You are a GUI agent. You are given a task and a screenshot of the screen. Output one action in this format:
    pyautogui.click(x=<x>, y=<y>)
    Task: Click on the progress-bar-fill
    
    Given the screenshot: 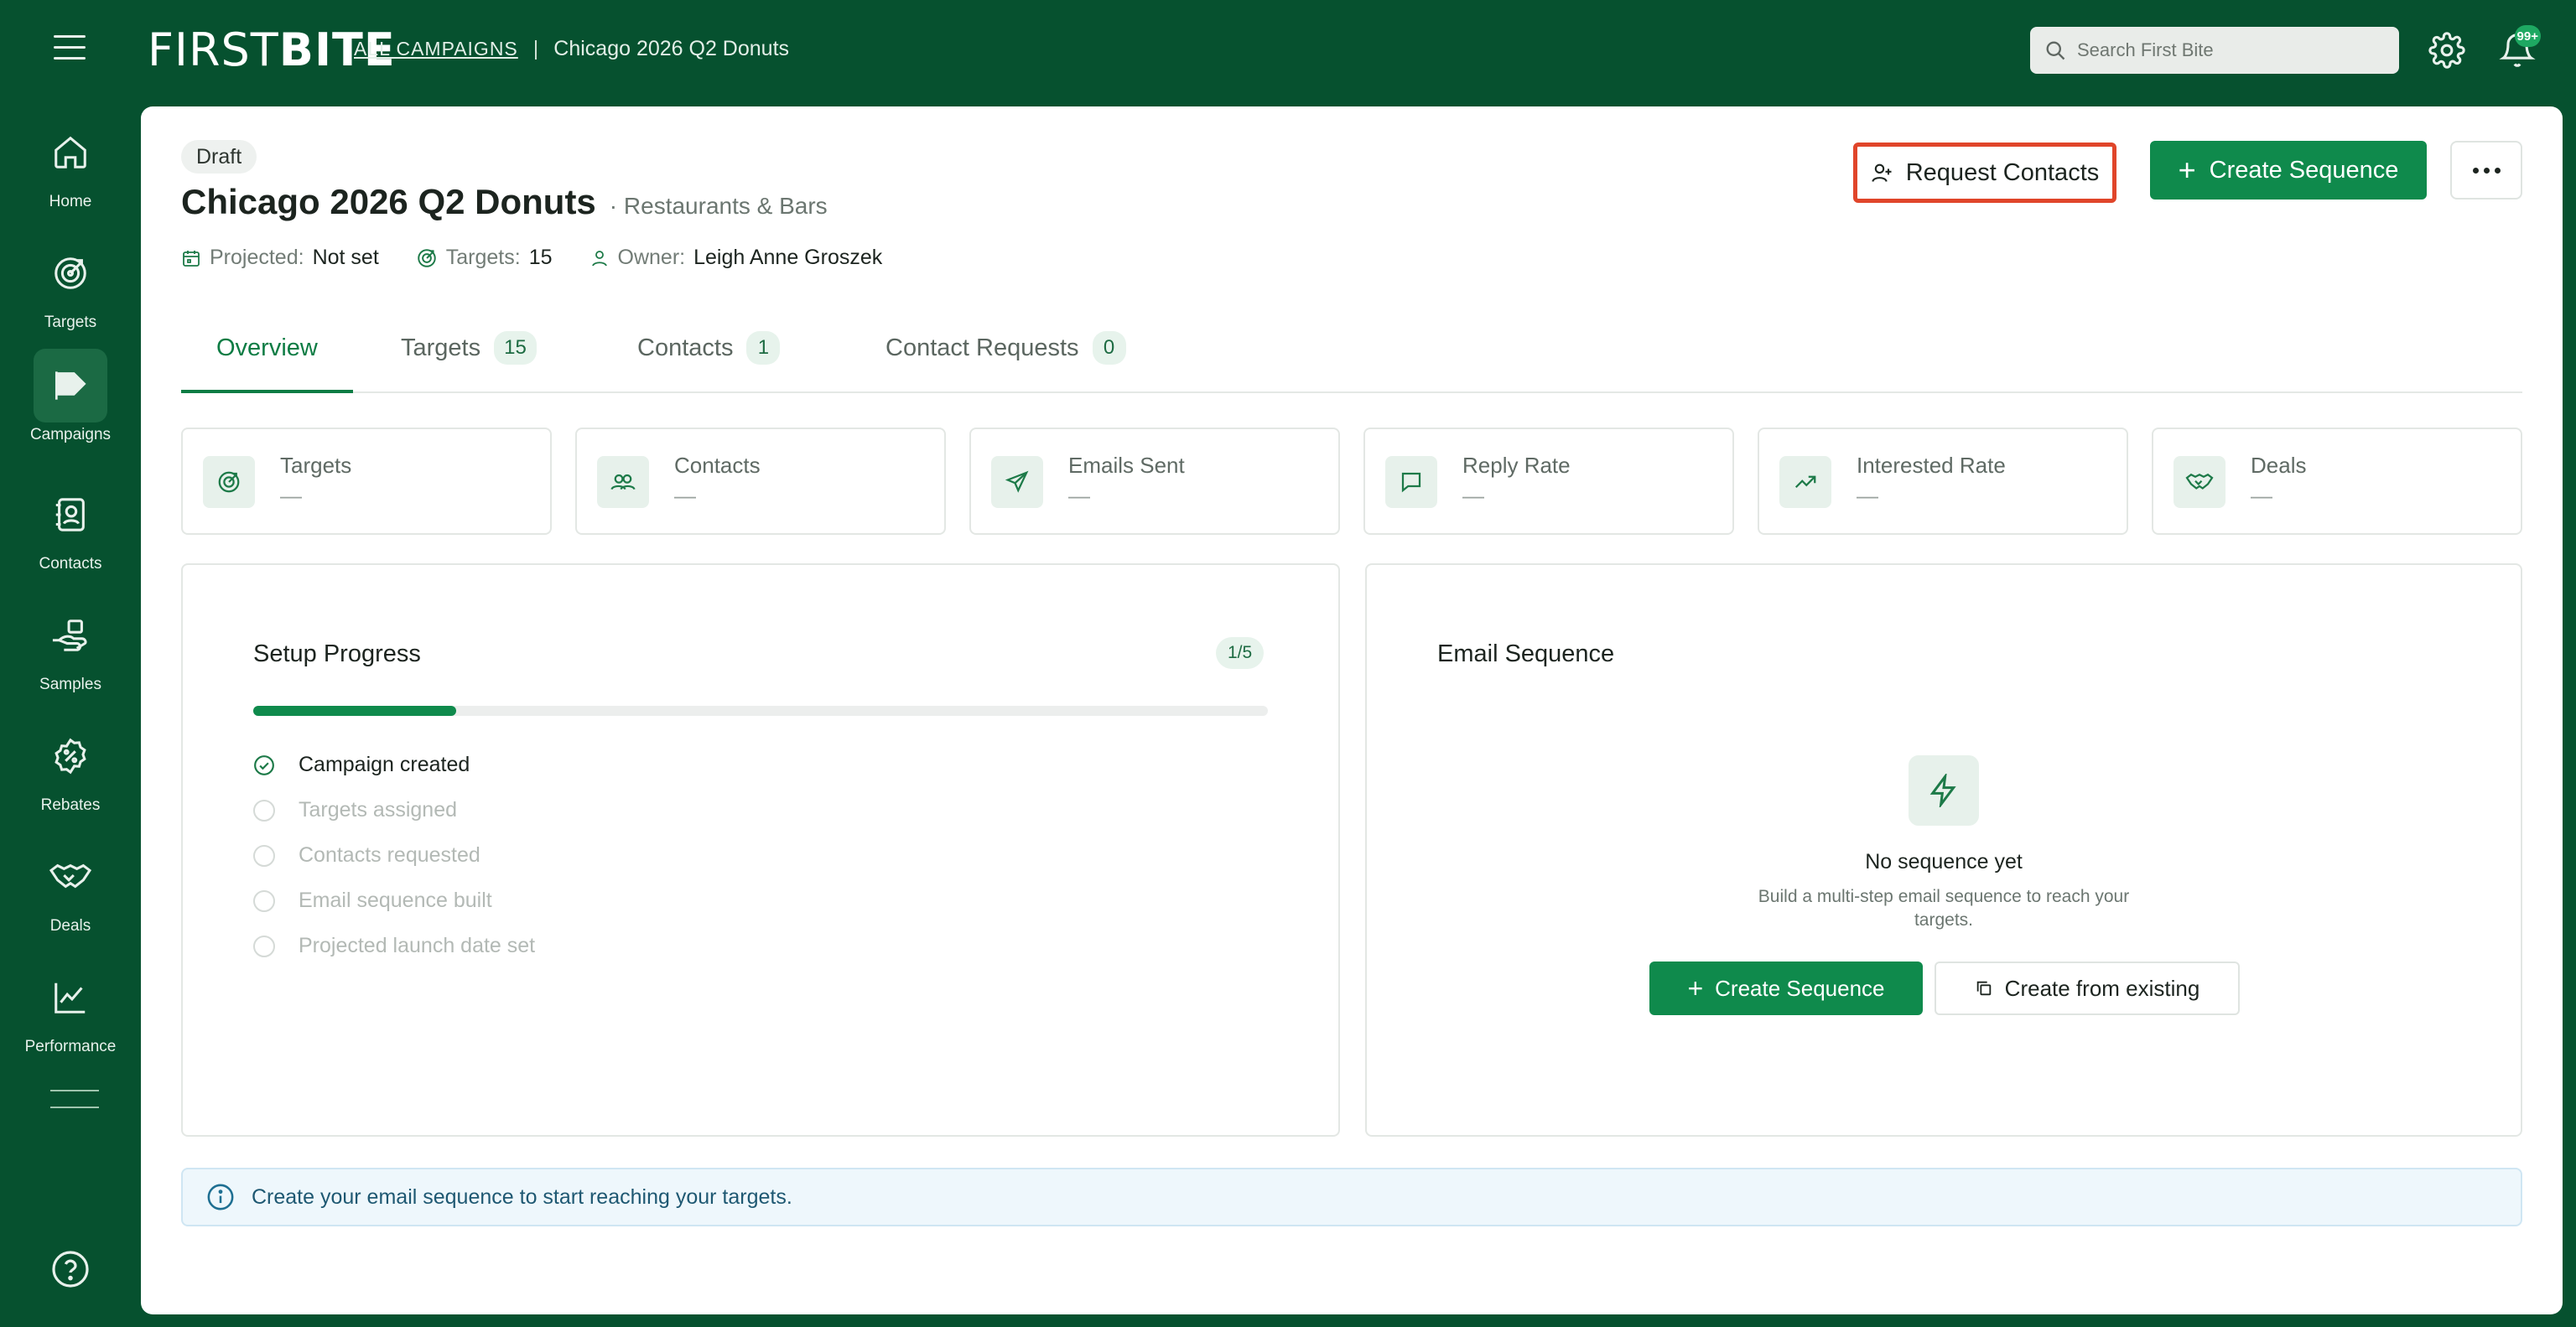 What is the action you would take?
    pyautogui.click(x=354, y=711)
    